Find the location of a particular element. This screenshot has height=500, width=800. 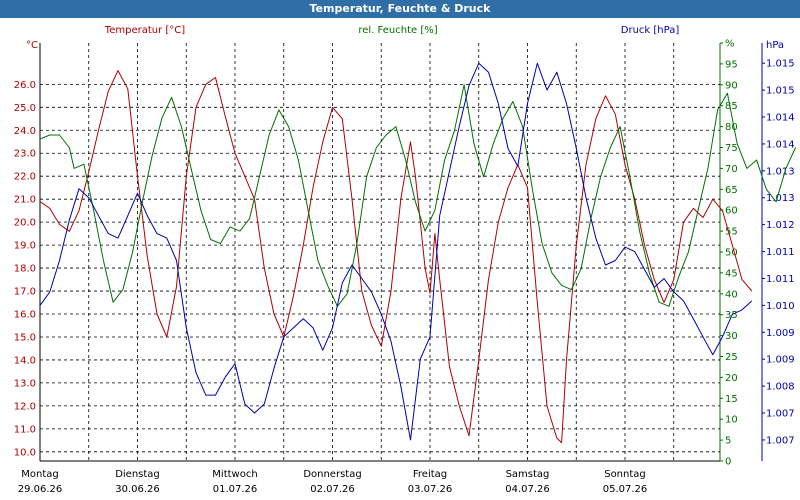

humidity-tick-label: 70 is located at coordinates (731, 169).